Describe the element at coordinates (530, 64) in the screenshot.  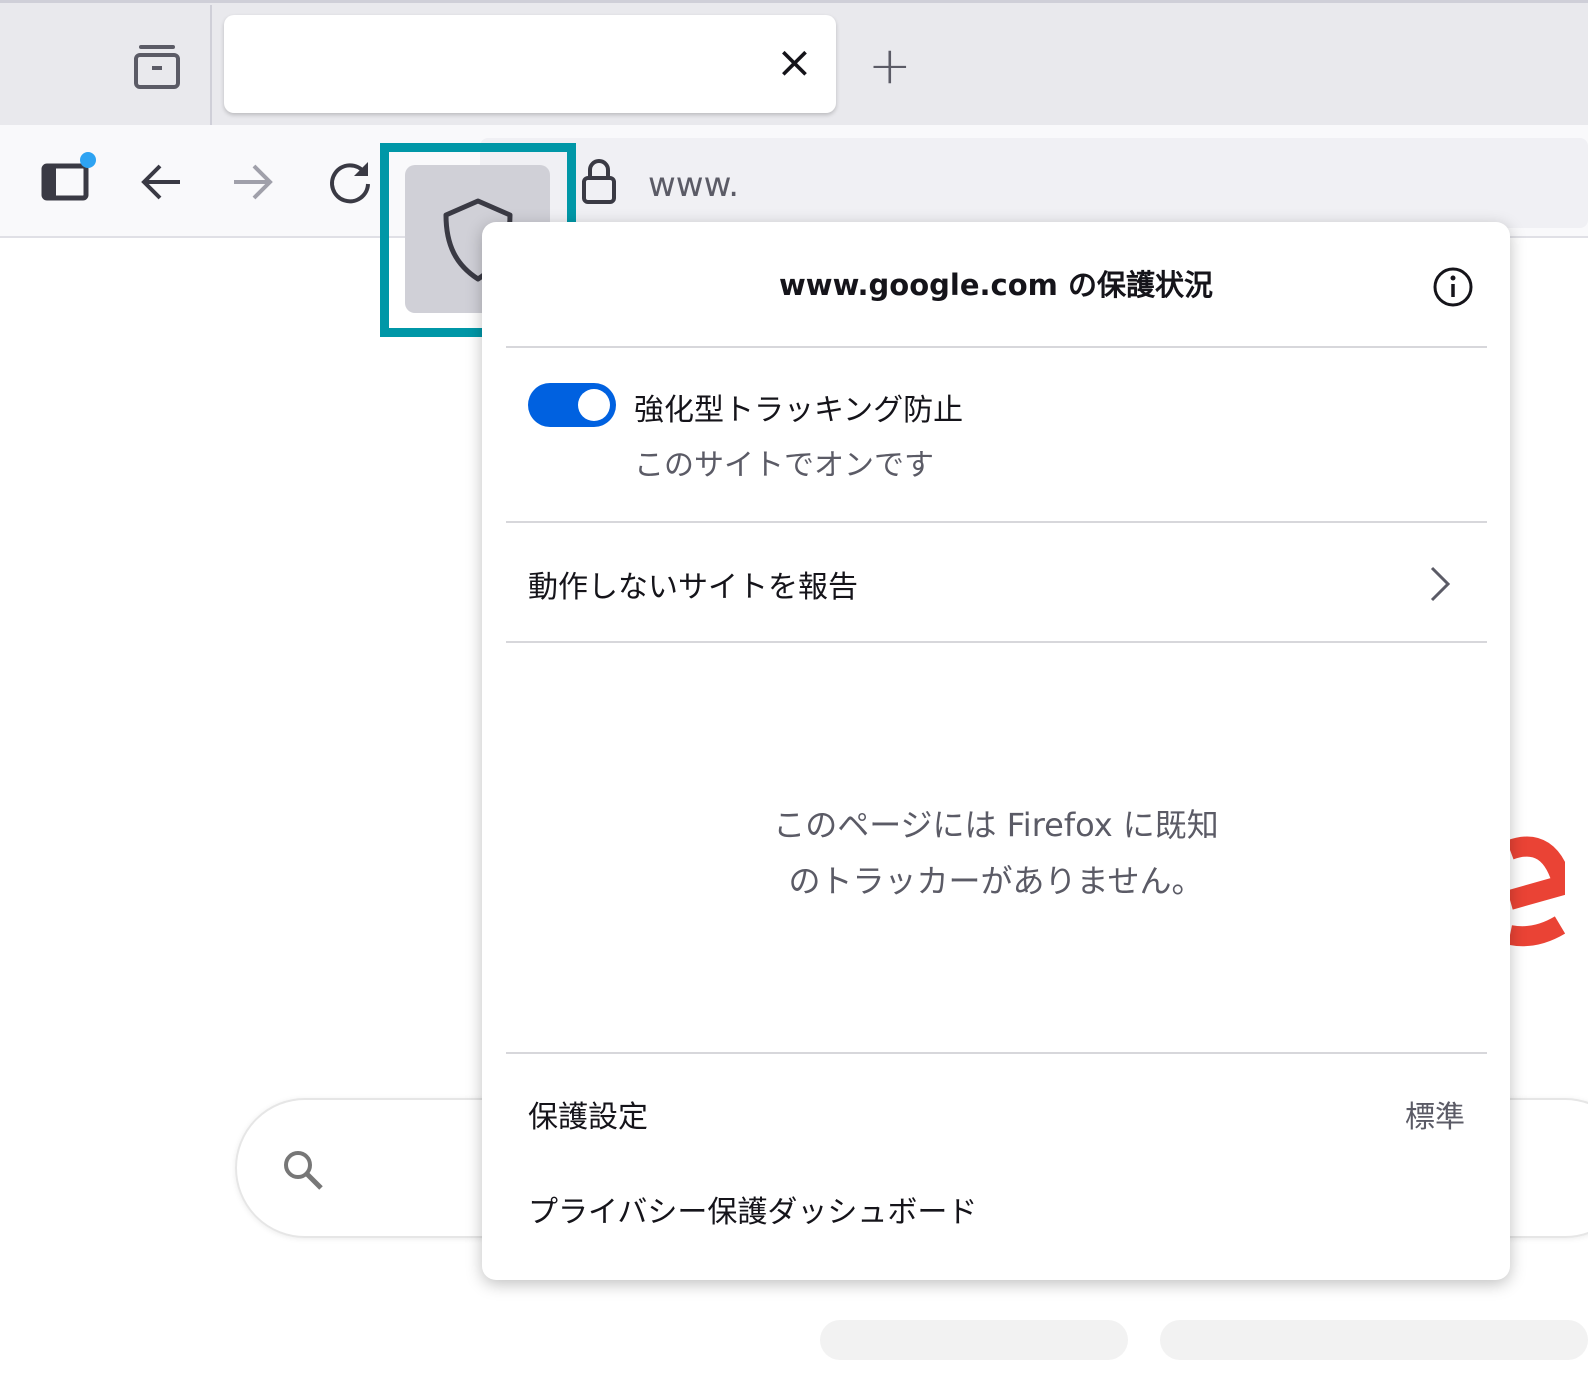
I see `browser-tab: ×` at that location.